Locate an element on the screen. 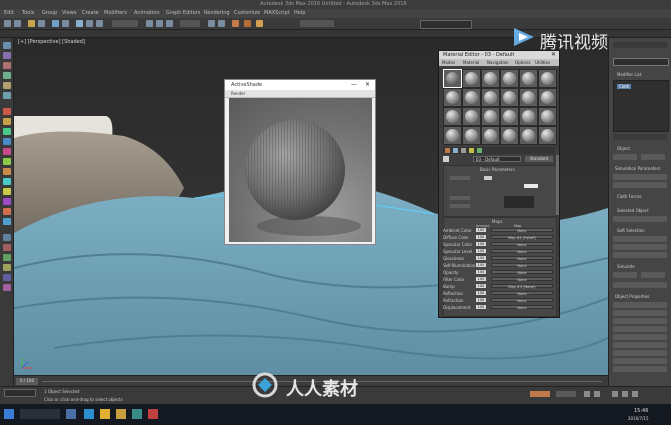 Image resolution: width=671 pixels, height=425 pixels. light-icon is located at coordinates (7, 161).